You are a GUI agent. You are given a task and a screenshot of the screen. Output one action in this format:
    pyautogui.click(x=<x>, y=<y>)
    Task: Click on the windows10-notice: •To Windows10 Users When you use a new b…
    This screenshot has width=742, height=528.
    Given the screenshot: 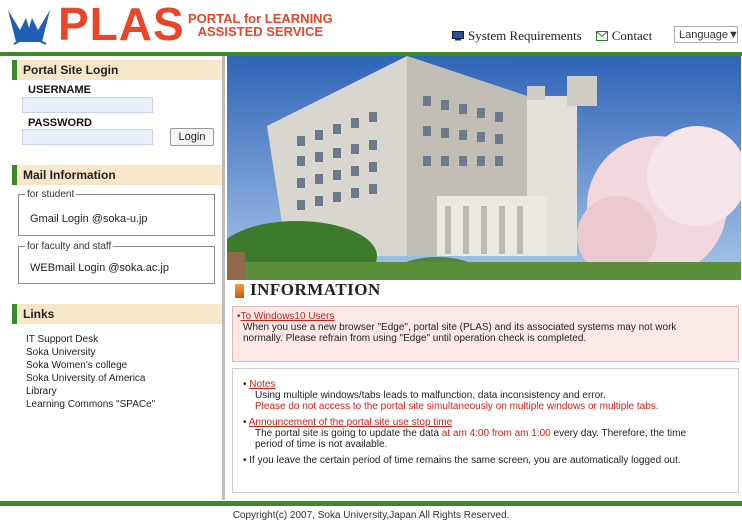 What is the action you would take?
    pyautogui.click(x=485, y=334)
    